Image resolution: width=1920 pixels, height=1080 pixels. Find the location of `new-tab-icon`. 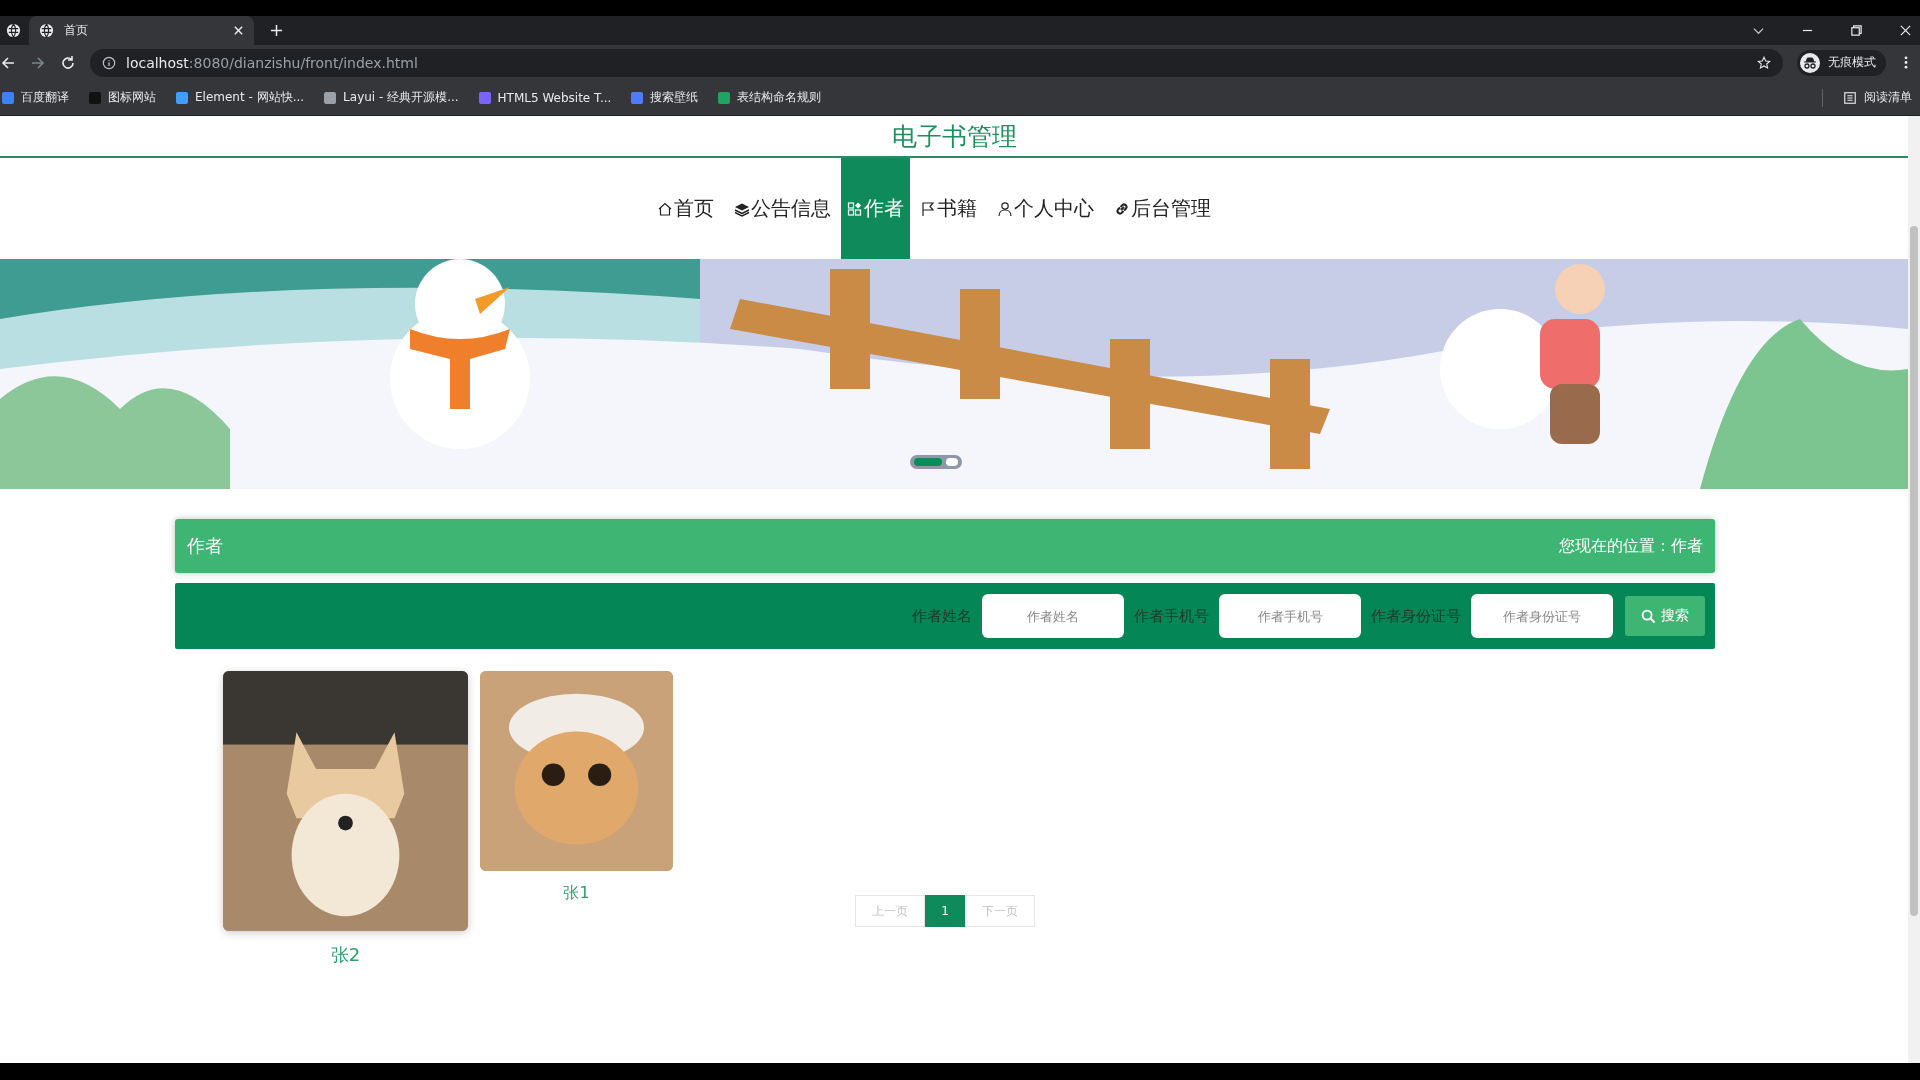

new-tab-icon is located at coordinates (276, 30).